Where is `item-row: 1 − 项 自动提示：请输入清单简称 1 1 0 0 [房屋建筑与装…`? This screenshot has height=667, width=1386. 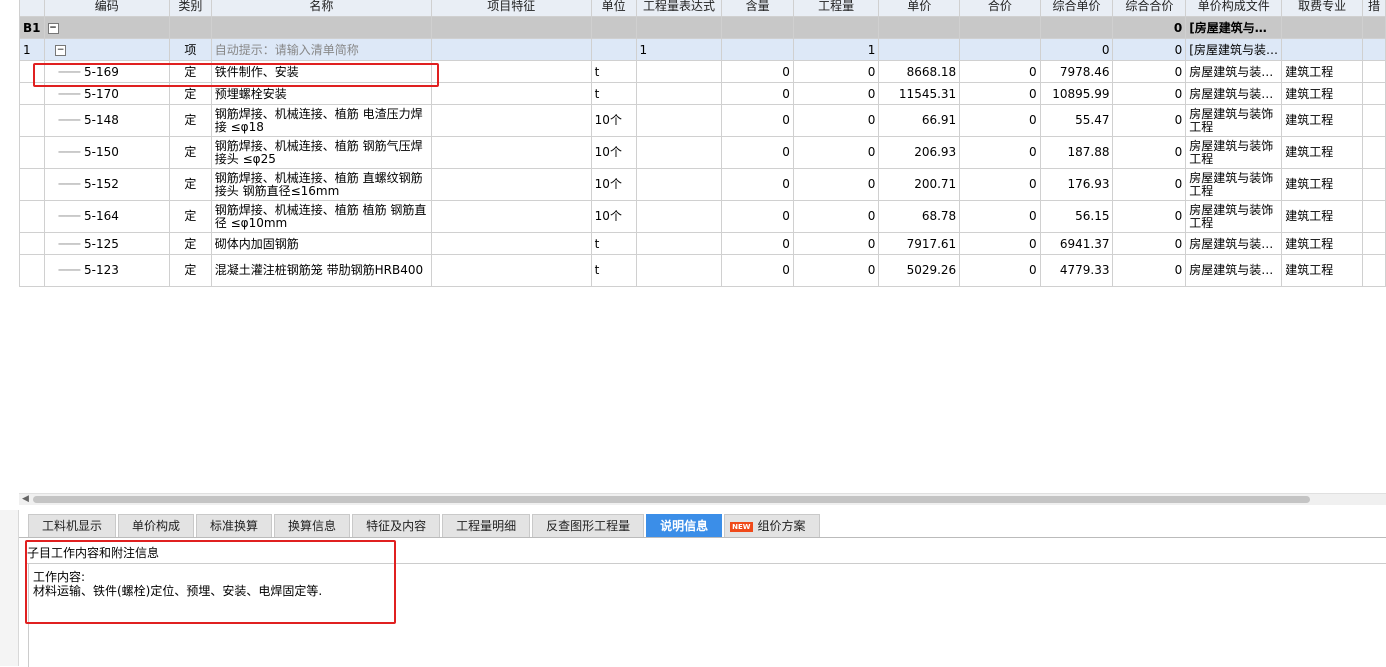 item-row: 1 − 项 自动提示：请输入清单简称 1 1 0 0 [房屋建筑与装… is located at coordinates (702, 49).